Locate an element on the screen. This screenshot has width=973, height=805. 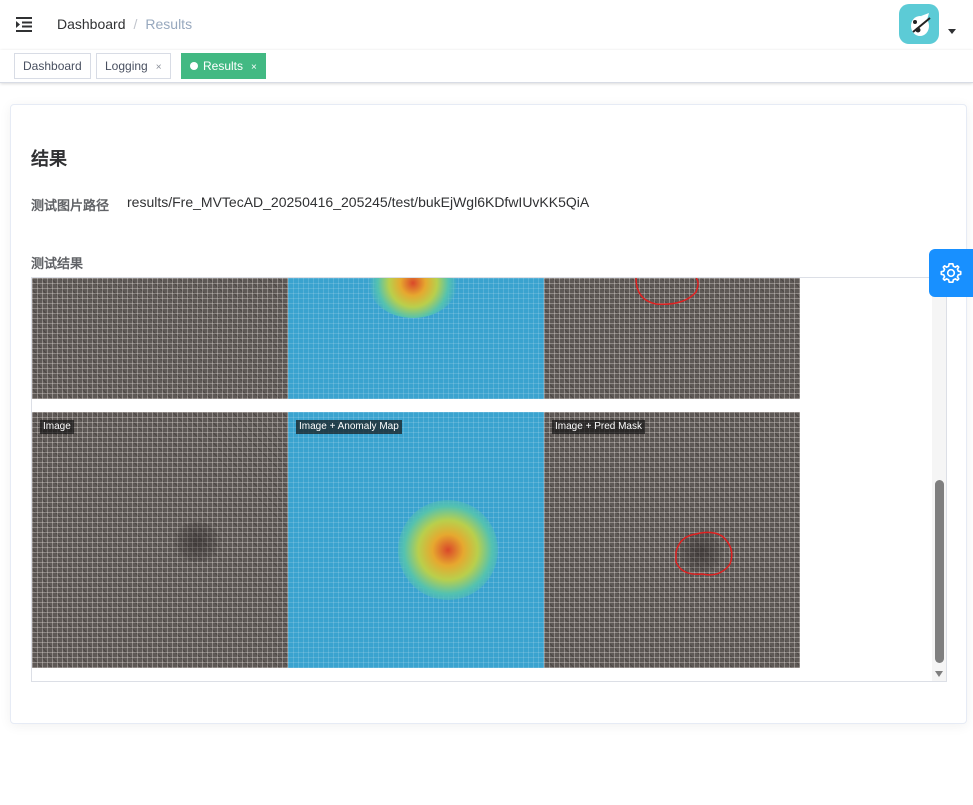
breadcrumb: Dashboard / Results is located at coordinates (124, 24).